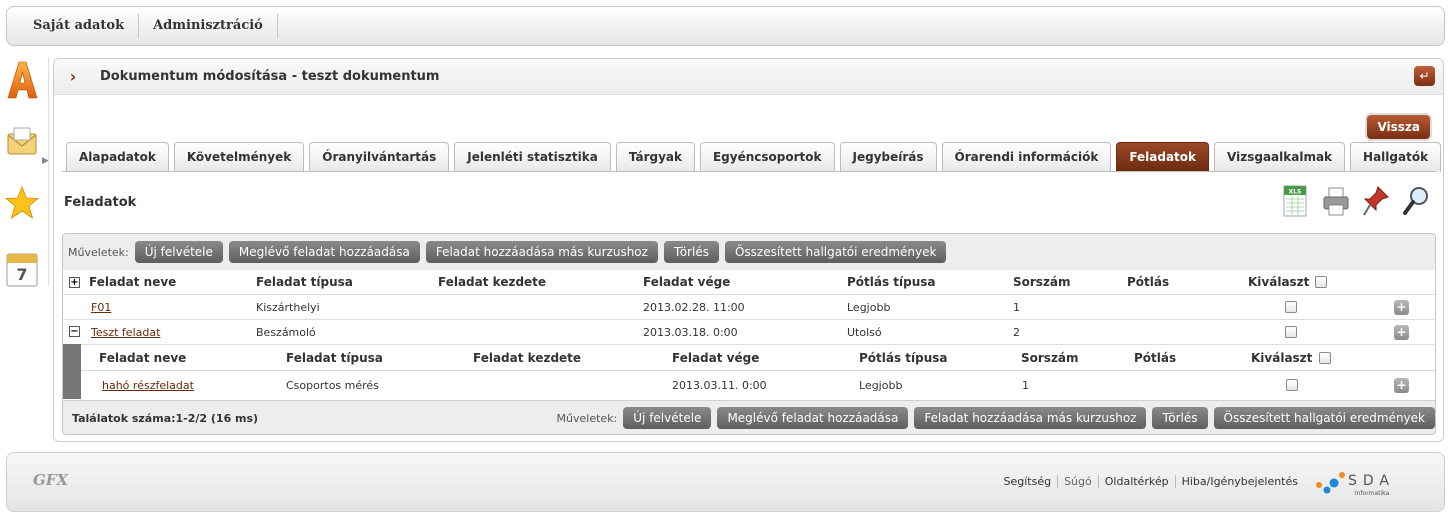 The width and height of the screenshot is (1453, 519). I want to click on pin-icon, so click(1376, 201).